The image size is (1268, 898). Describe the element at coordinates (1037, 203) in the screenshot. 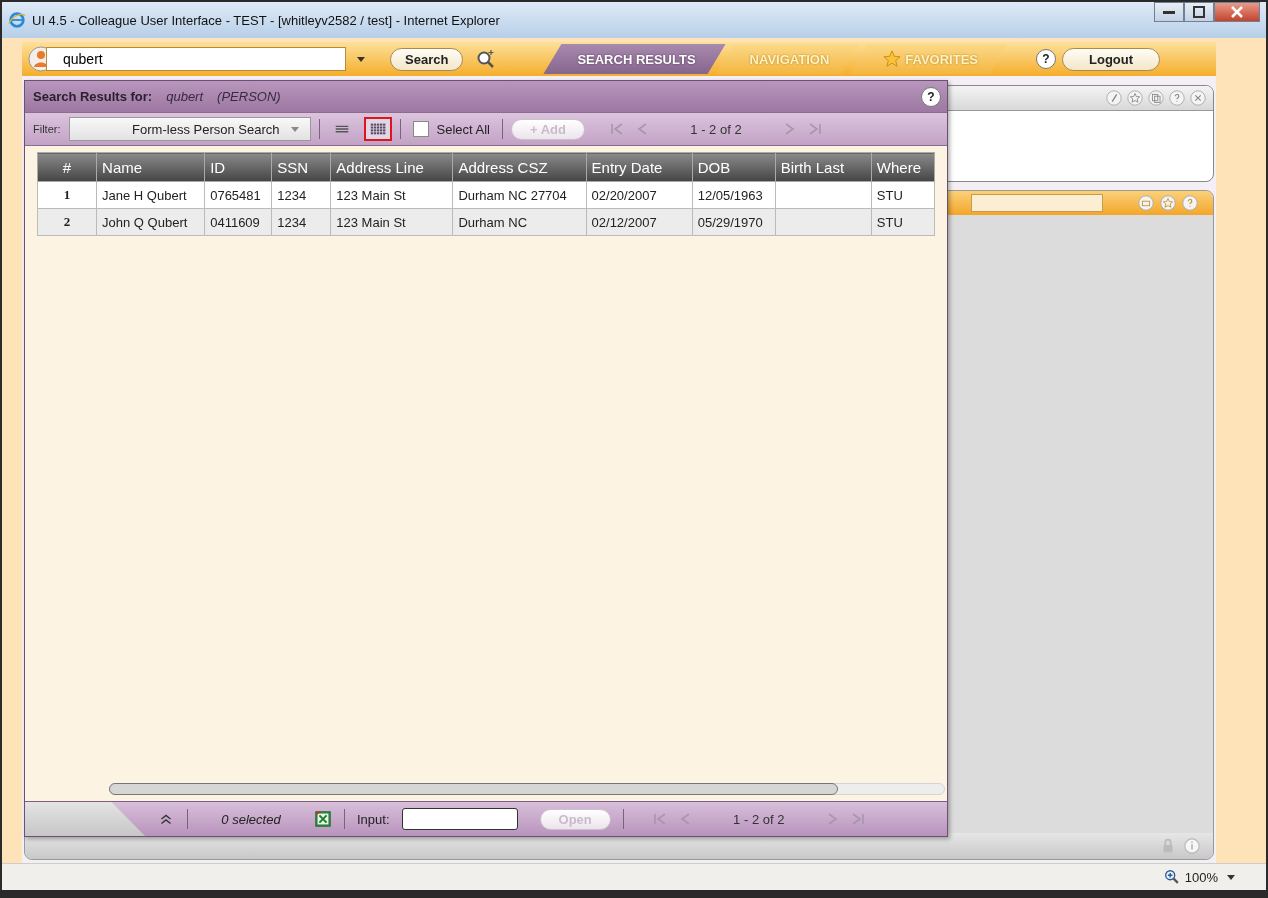

I see `zoom-field` at that location.